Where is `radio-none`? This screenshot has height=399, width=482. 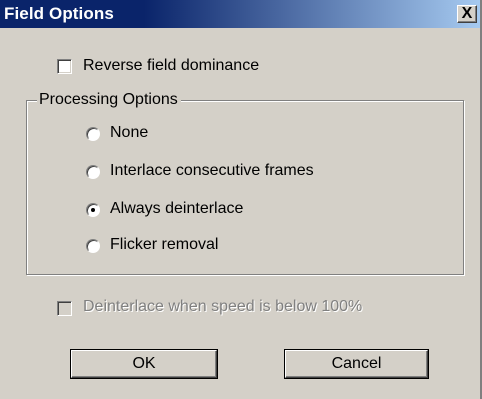 radio-none is located at coordinates (93, 134).